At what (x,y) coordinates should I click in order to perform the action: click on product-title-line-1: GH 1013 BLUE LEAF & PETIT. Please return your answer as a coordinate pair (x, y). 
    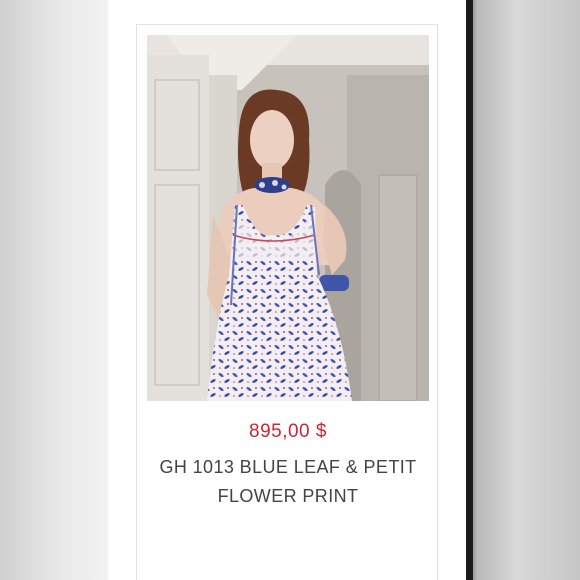
    Looking at the image, I should click on (288, 467).